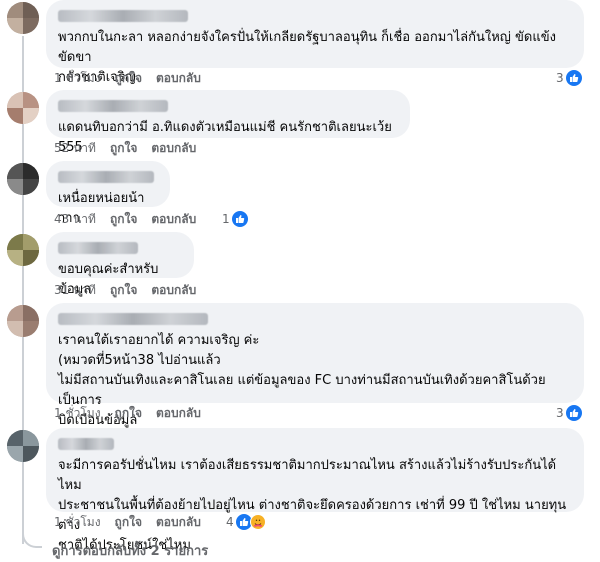  I want to click on comment-actions: 52 นาที ถูกใจ ตอบกลับ, so click(125, 148).